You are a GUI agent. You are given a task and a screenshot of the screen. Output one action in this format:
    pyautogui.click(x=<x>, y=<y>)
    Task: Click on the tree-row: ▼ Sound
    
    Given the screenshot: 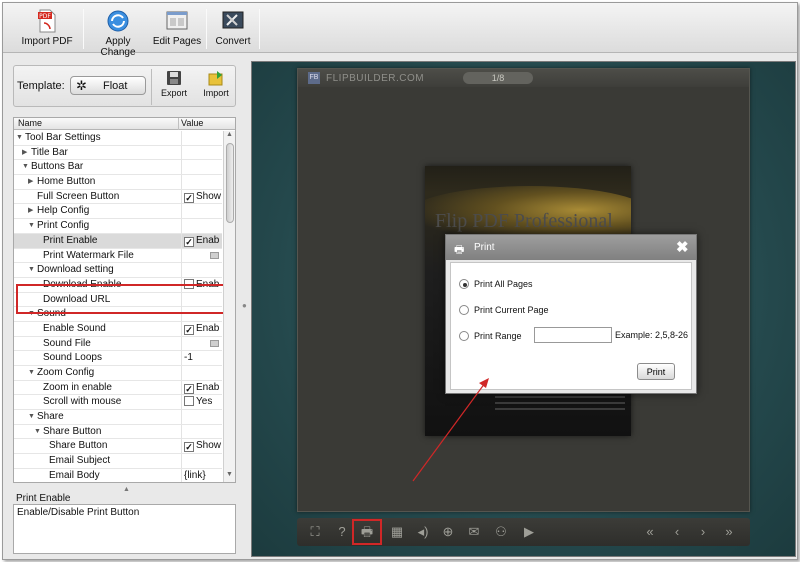 What is the action you would take?
    pyautogui.click(x=118, y=314)
    